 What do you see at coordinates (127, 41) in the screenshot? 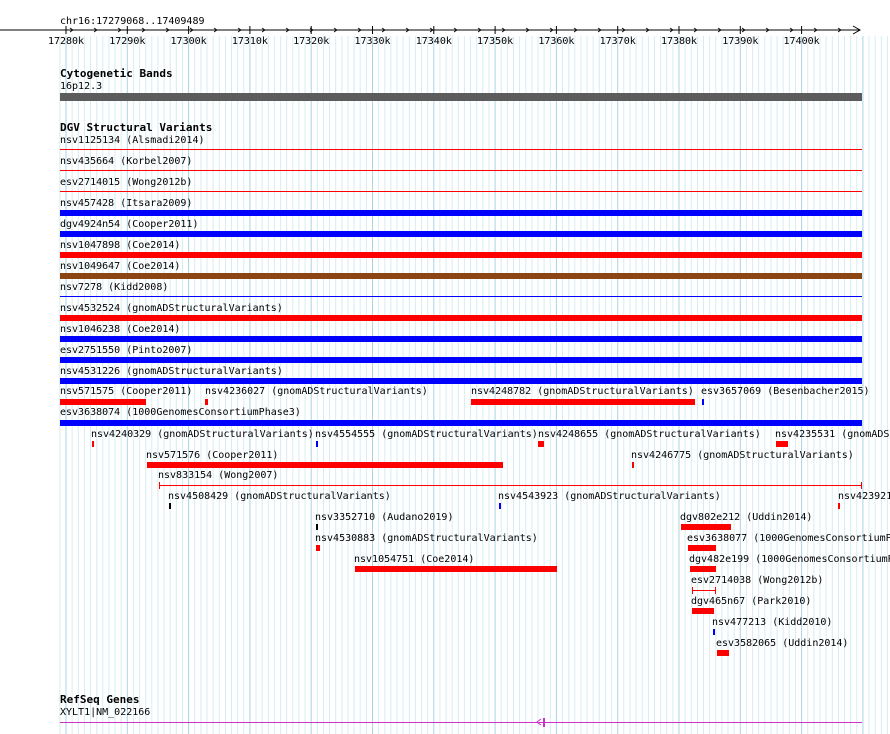
I see `ruler-tick-label: 17290k` at bounding box center [127, 41].